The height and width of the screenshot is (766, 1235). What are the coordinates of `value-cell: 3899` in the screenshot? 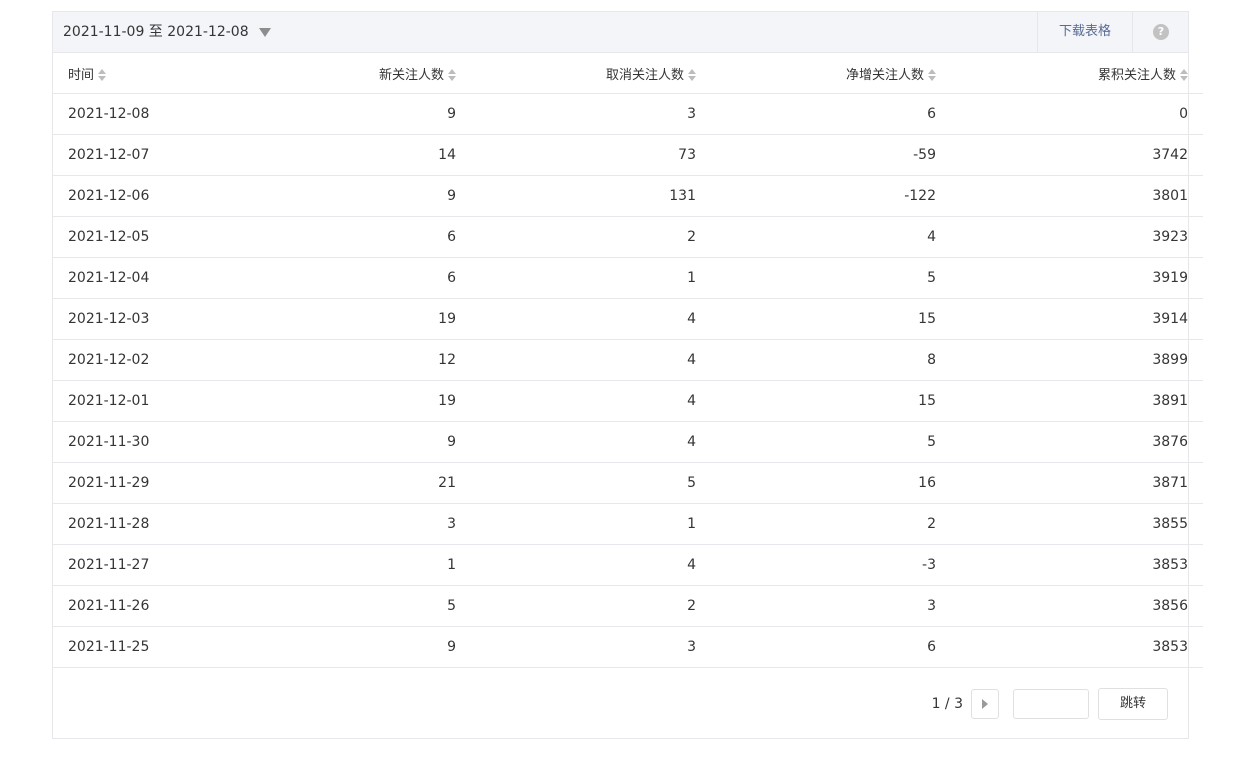 It's located at (1075, 360).